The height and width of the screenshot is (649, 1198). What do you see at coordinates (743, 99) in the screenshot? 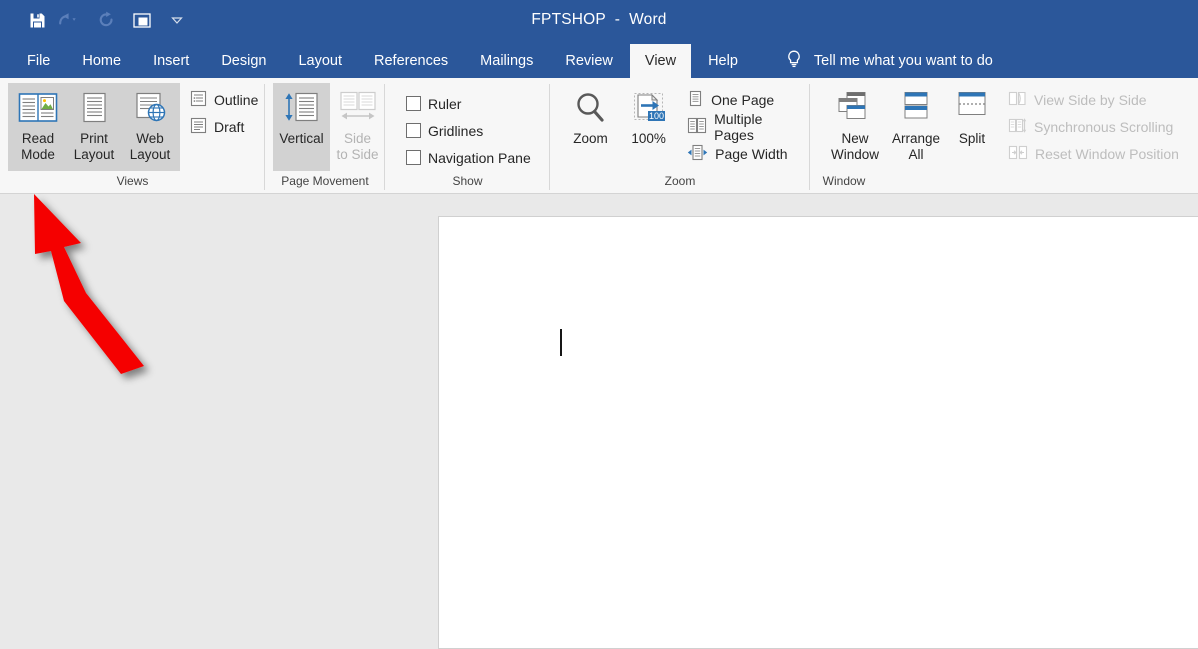
I see `one-page-label: One Page` at bounding box center [743, 99].